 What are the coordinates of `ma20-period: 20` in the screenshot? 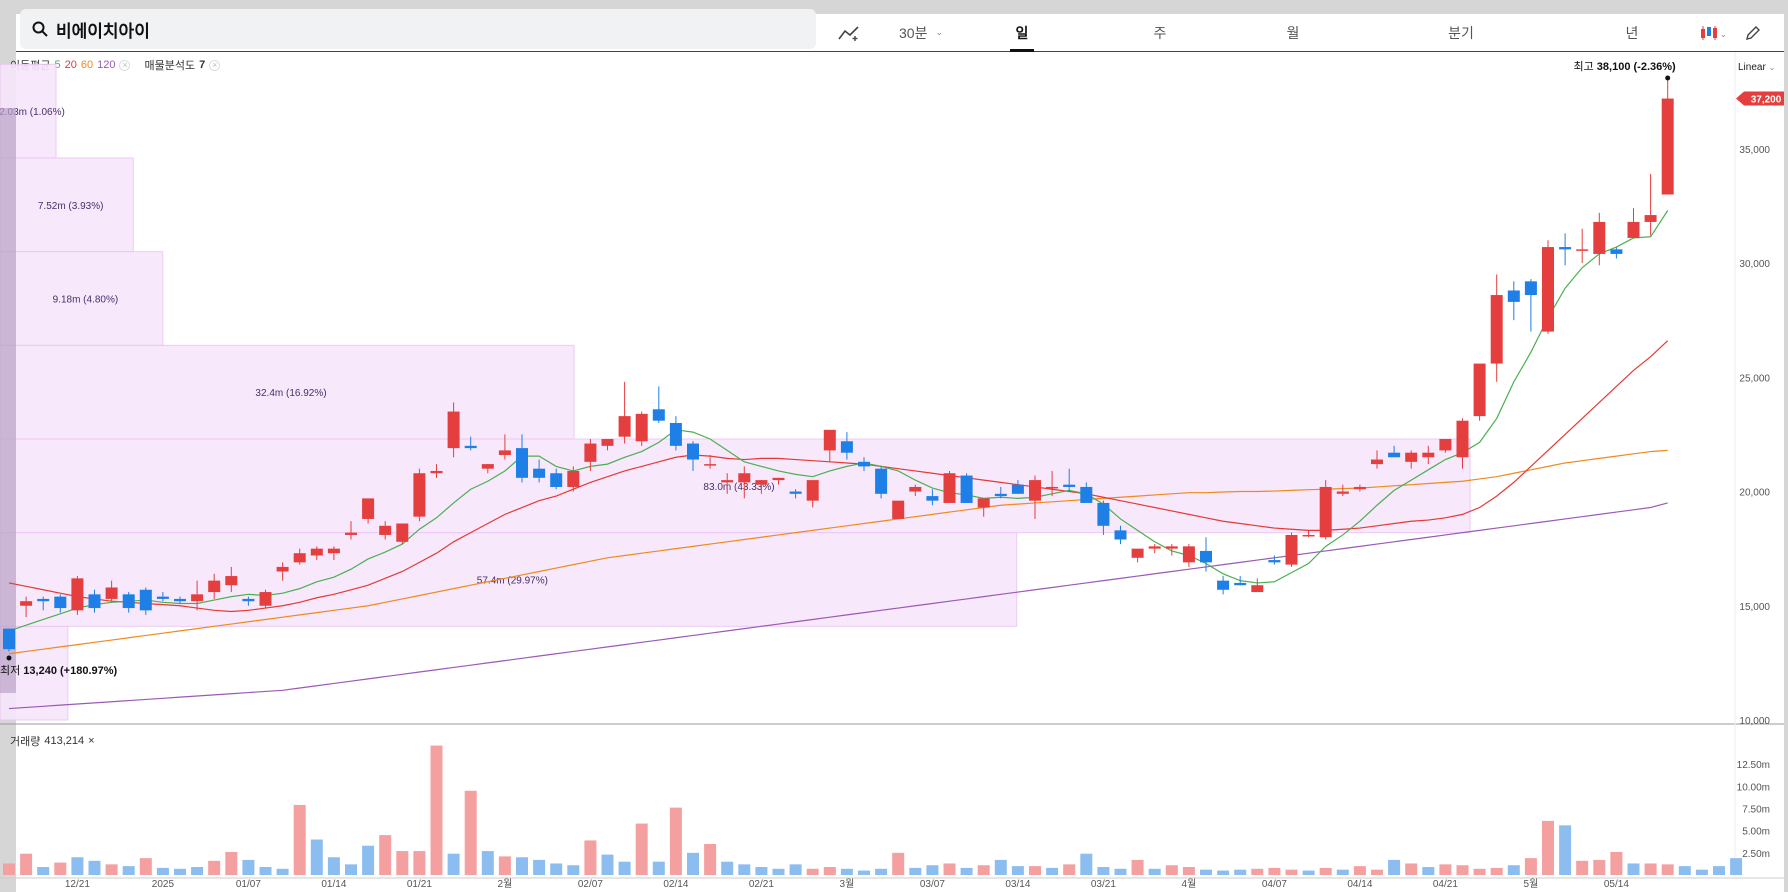 It's located at (70, 65).